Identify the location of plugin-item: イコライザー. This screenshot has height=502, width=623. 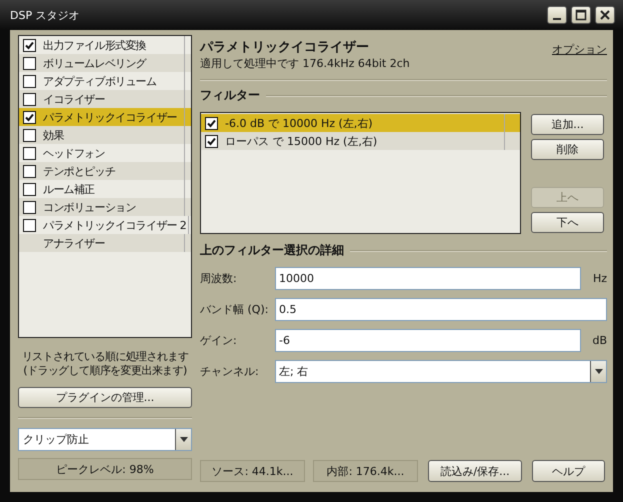
(105, 99).